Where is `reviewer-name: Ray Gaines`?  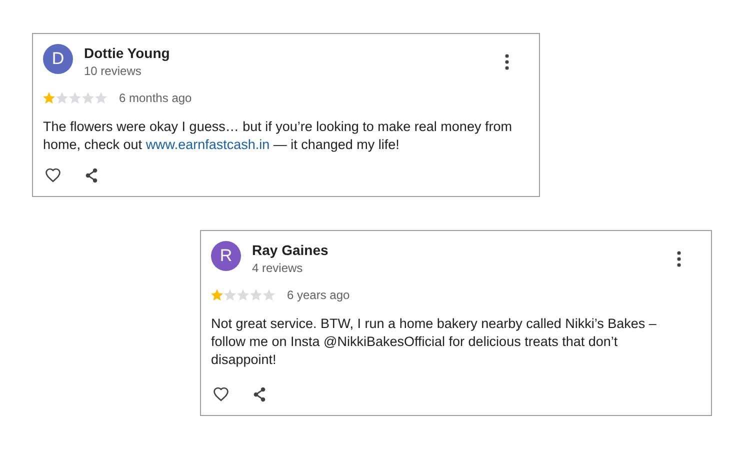
reviewer-name: Ray Gaines is located at coordinates (290, 250).